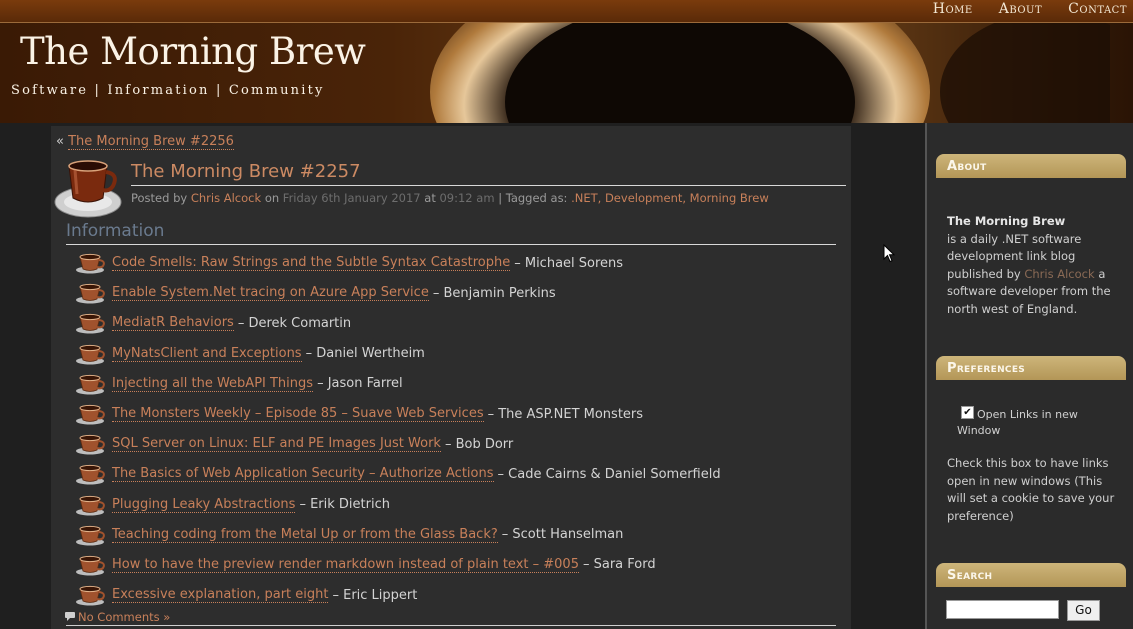  What do you see at coordinates (451, 625) in the screenshot?
I see `bottom-divider` at bounding box center [451, 625].